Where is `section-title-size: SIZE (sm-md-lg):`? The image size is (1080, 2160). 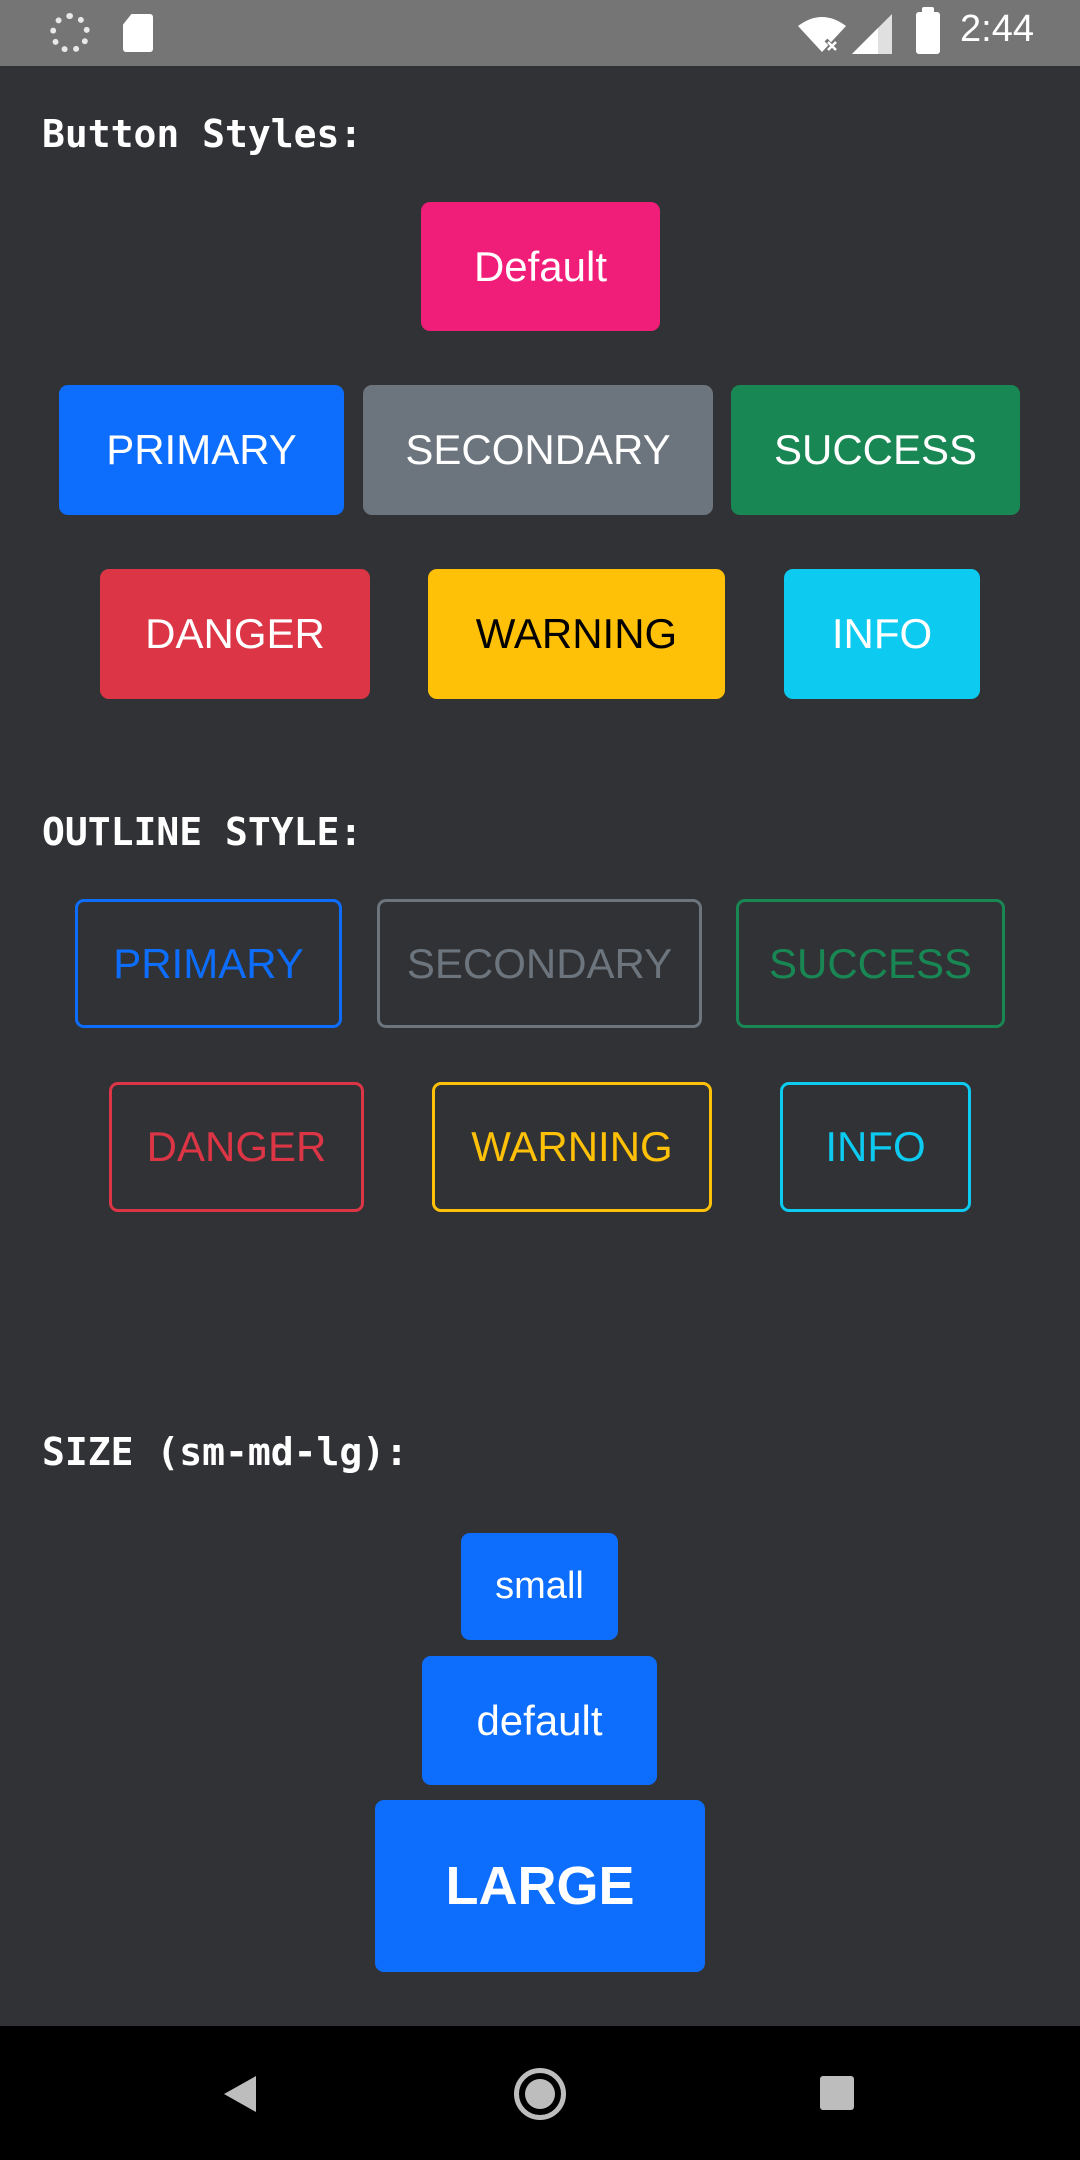
section-title-size: SIZE (sm-md-lg): is located at coordinates (225, 1452).